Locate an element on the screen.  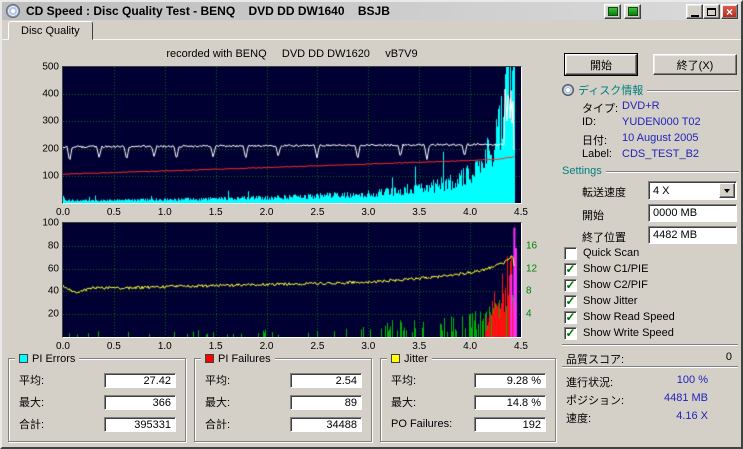
quick-scan-checkbox: ✓ is located at coordinates (570, 253).